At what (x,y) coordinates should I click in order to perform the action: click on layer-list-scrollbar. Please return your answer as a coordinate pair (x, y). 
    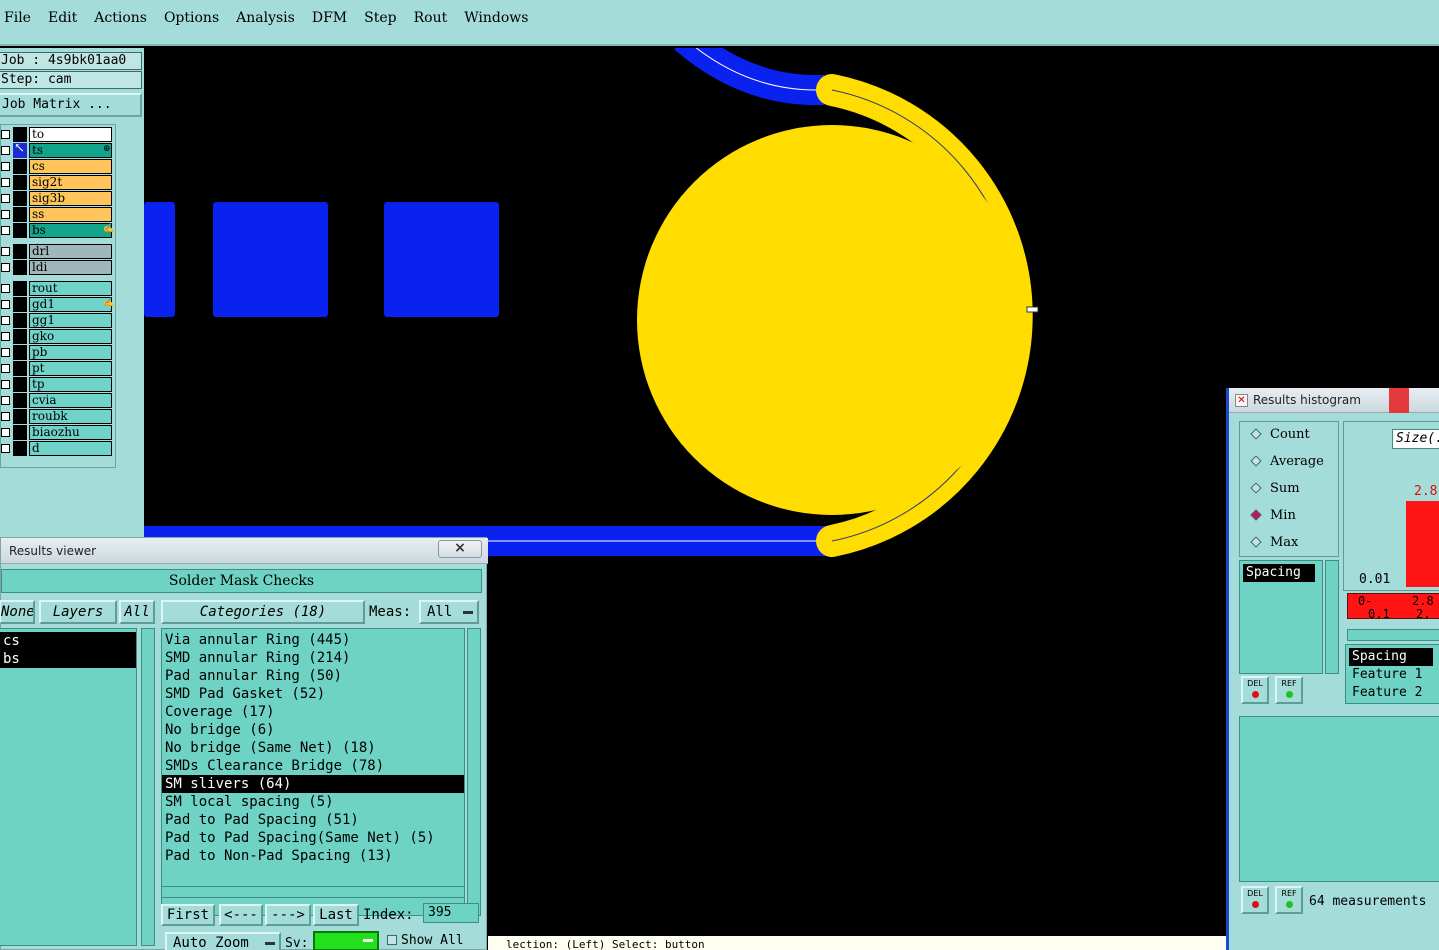
    Looking at the image, I should click on (148, 787).